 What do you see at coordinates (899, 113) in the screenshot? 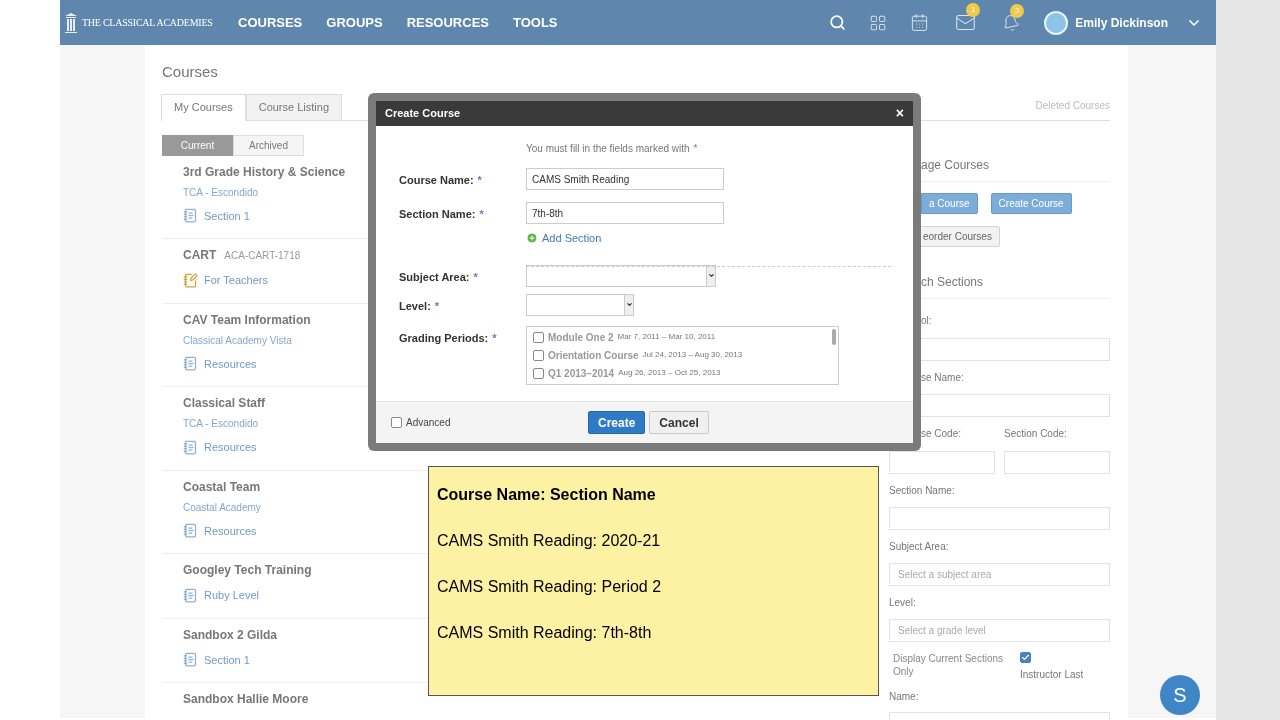
I see `close-button: ×` at bounding box center [899, 113].